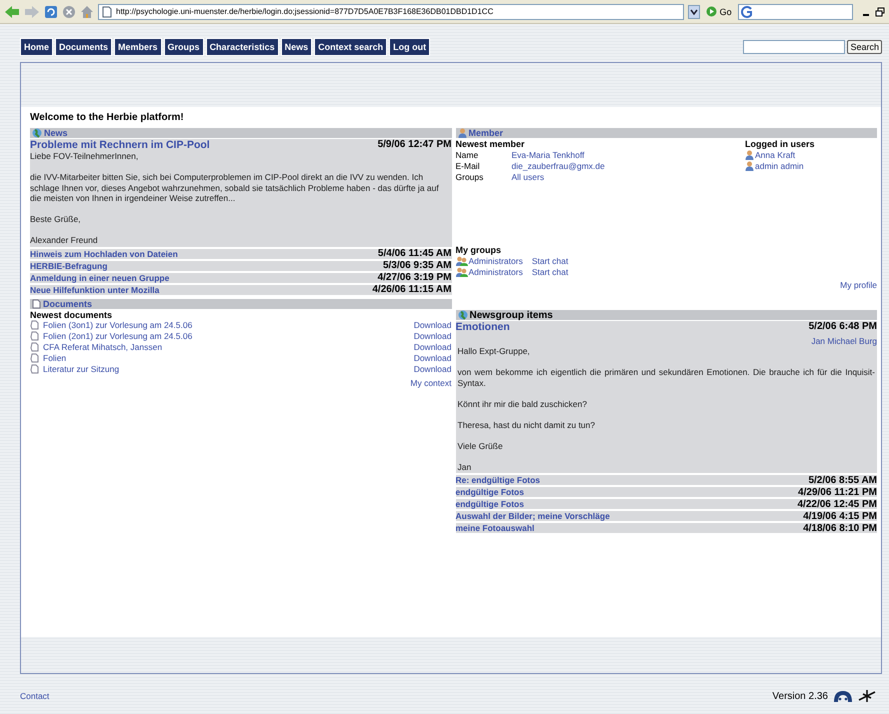 The width and height of the screenshot is (889, 714). Describe the element at coordinates (694, 11) in the screenshot. I see `dropdown-icon` at that location.